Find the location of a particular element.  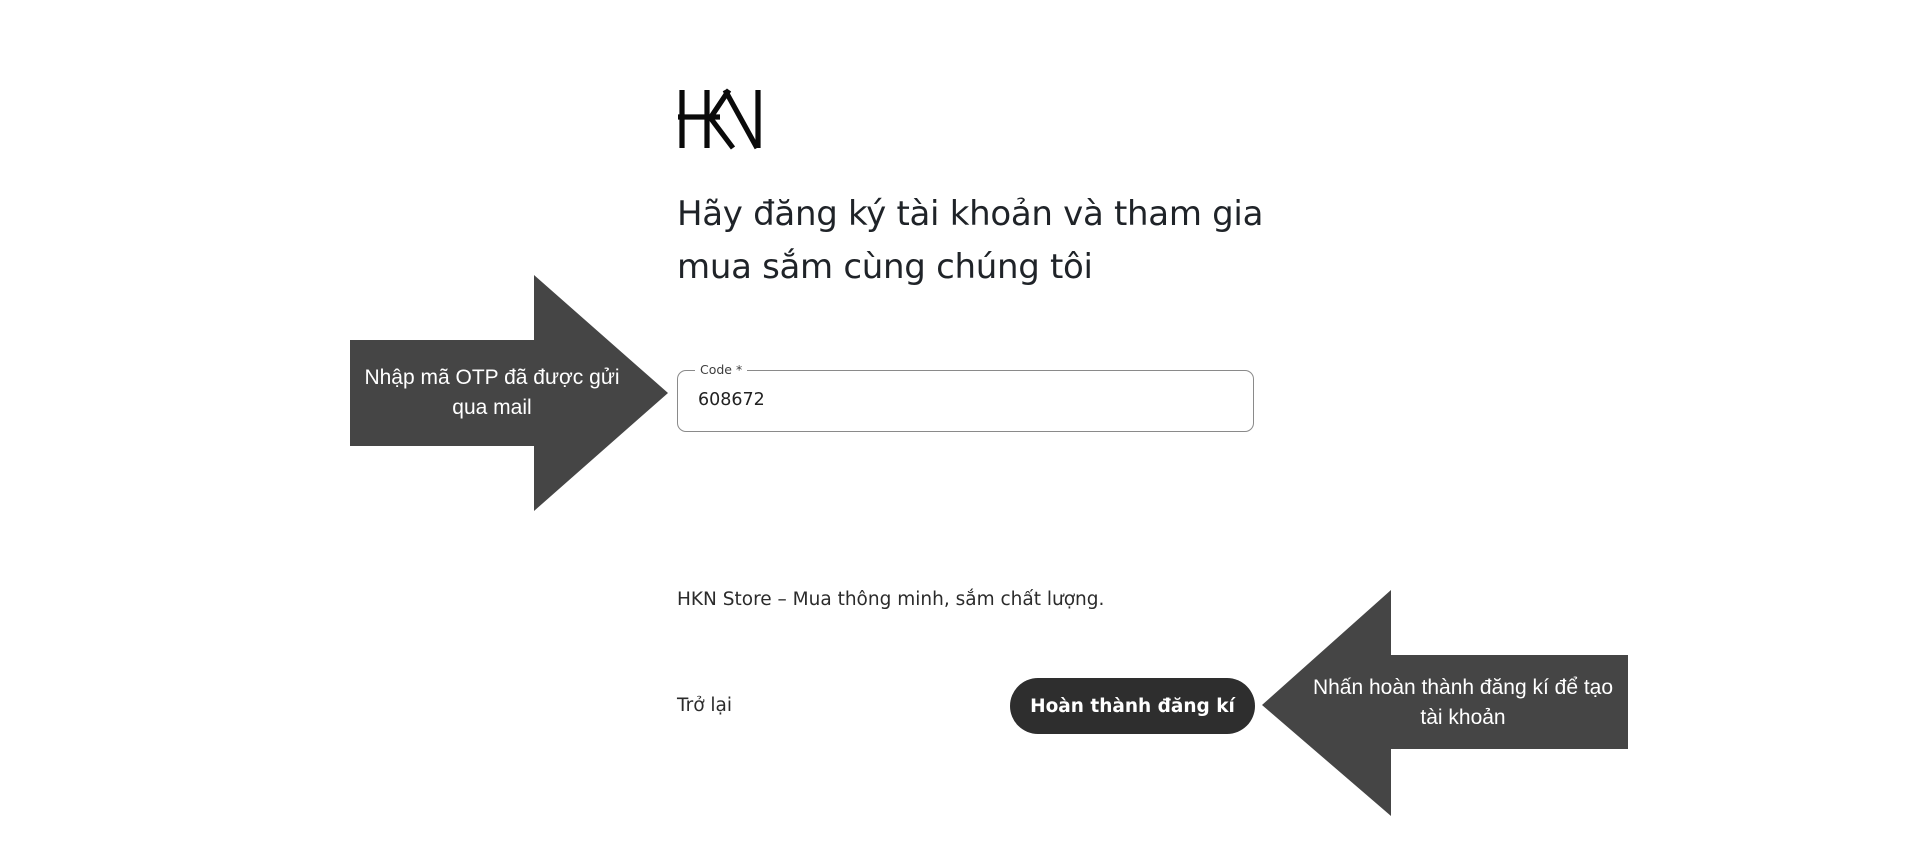

page-title-line-2: mua sắm cùng chúng tôi is located at coordinates (885, 267).